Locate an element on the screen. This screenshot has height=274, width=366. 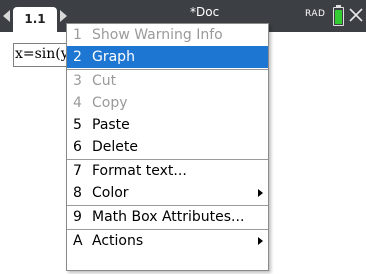
menu-item-cut: 3 Cut is located at coordinates (167, 81).